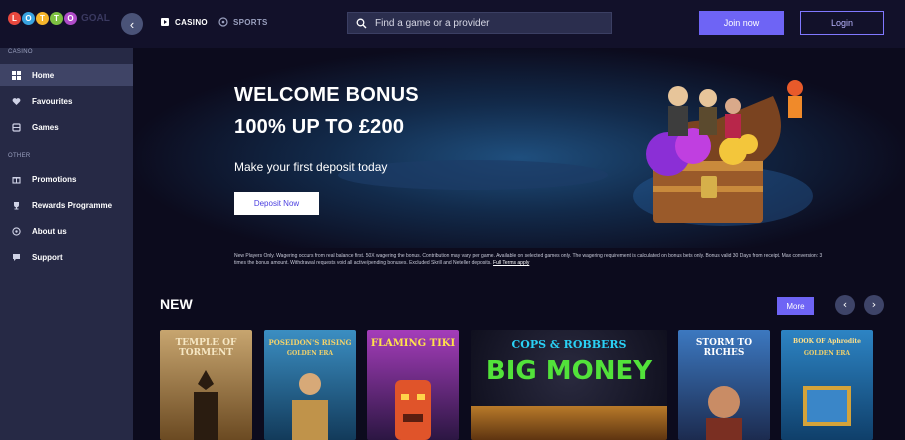 The width and height of the screenshot is (905, 440). Describe the element at coordinates (413, 343) in the screenshot. I see `game-title: FLAMING TIKI` at that location.